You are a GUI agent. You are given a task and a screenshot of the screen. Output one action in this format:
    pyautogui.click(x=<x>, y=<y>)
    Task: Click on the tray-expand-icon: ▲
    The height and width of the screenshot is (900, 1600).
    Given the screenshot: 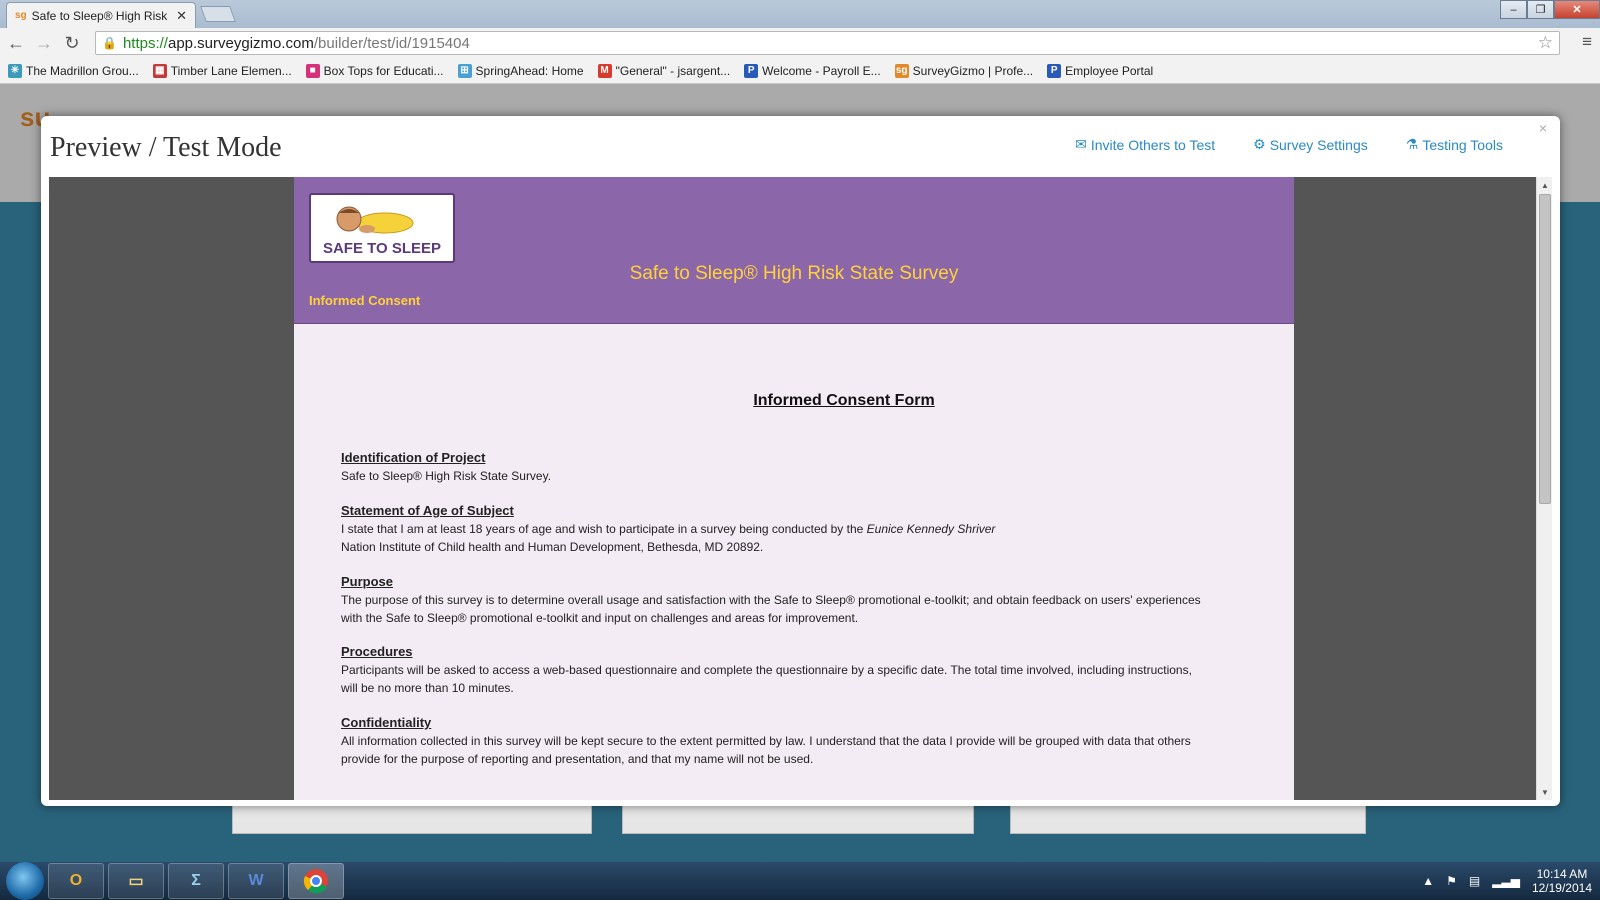 What is the action you would take?
    pyautogui.click(x=1428, y=881)
    